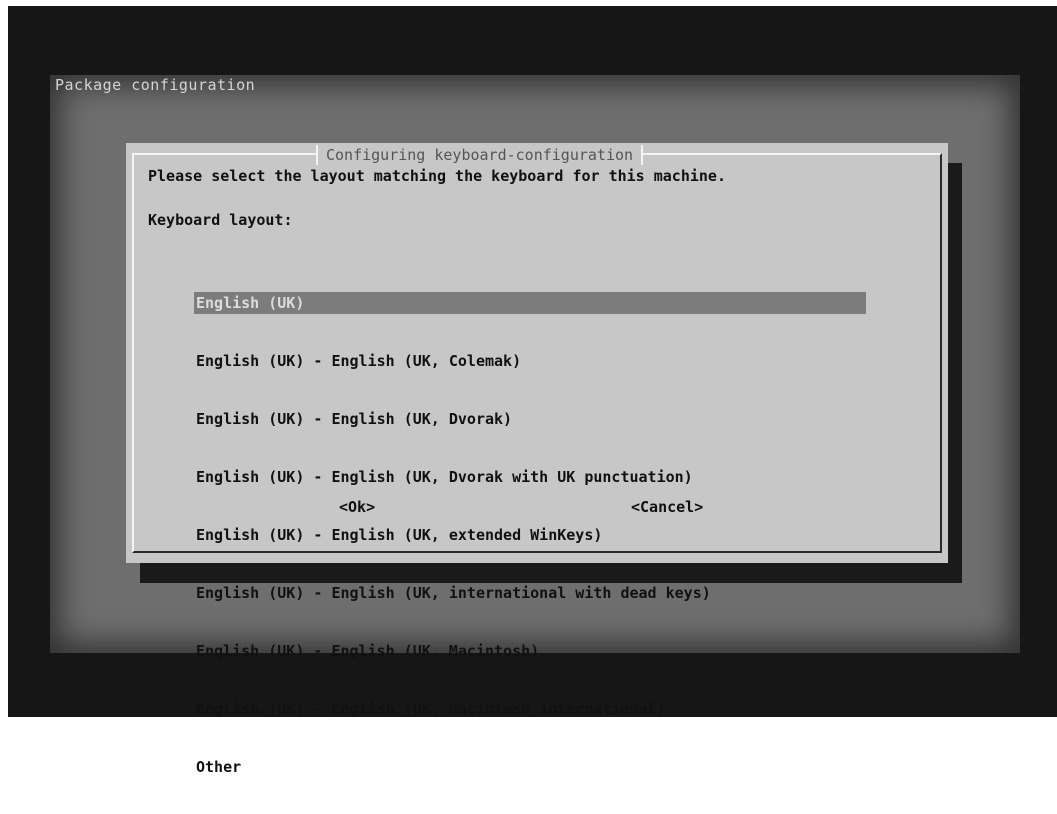  Describe the element at coordinates (530, 361) in the screenshot. I see `layout-option-colemak: English (UK) - English (UK, Colemak)` at that location.